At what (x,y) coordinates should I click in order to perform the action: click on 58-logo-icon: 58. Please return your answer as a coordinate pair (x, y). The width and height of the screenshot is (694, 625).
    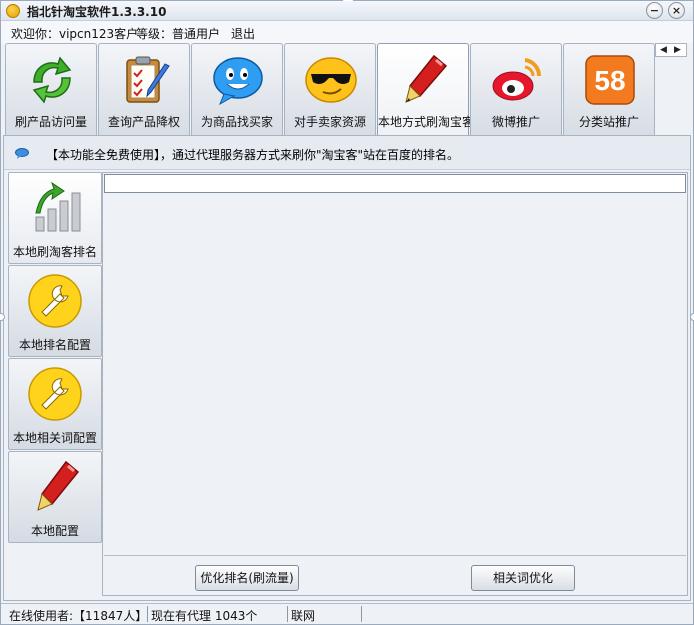
    Looking at the image, I should click on (610, 80).